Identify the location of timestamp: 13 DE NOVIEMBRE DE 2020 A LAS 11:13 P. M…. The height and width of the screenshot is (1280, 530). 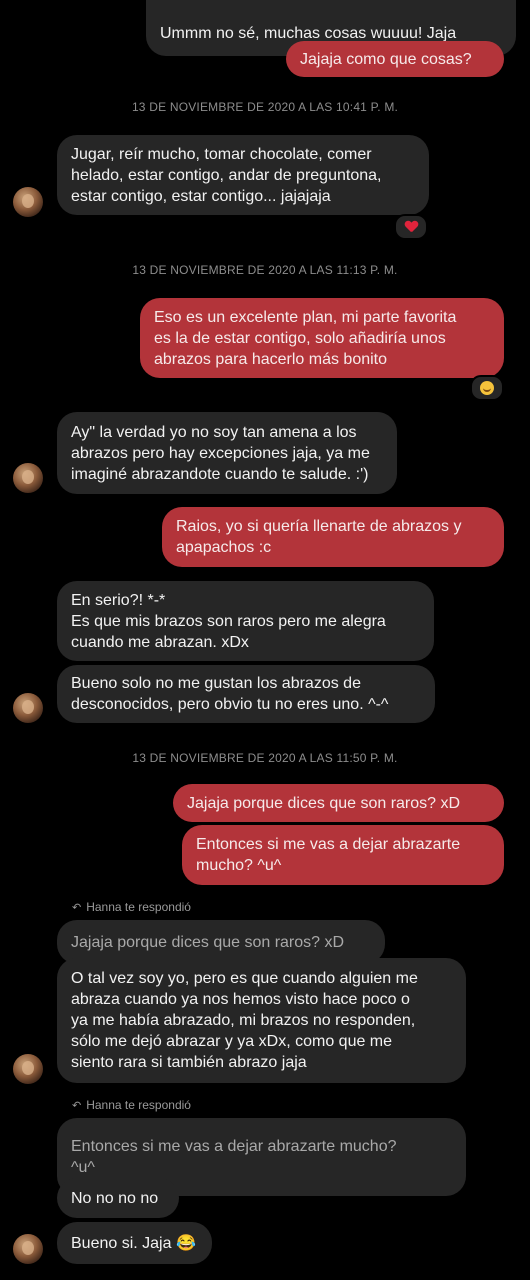
(265, 270).